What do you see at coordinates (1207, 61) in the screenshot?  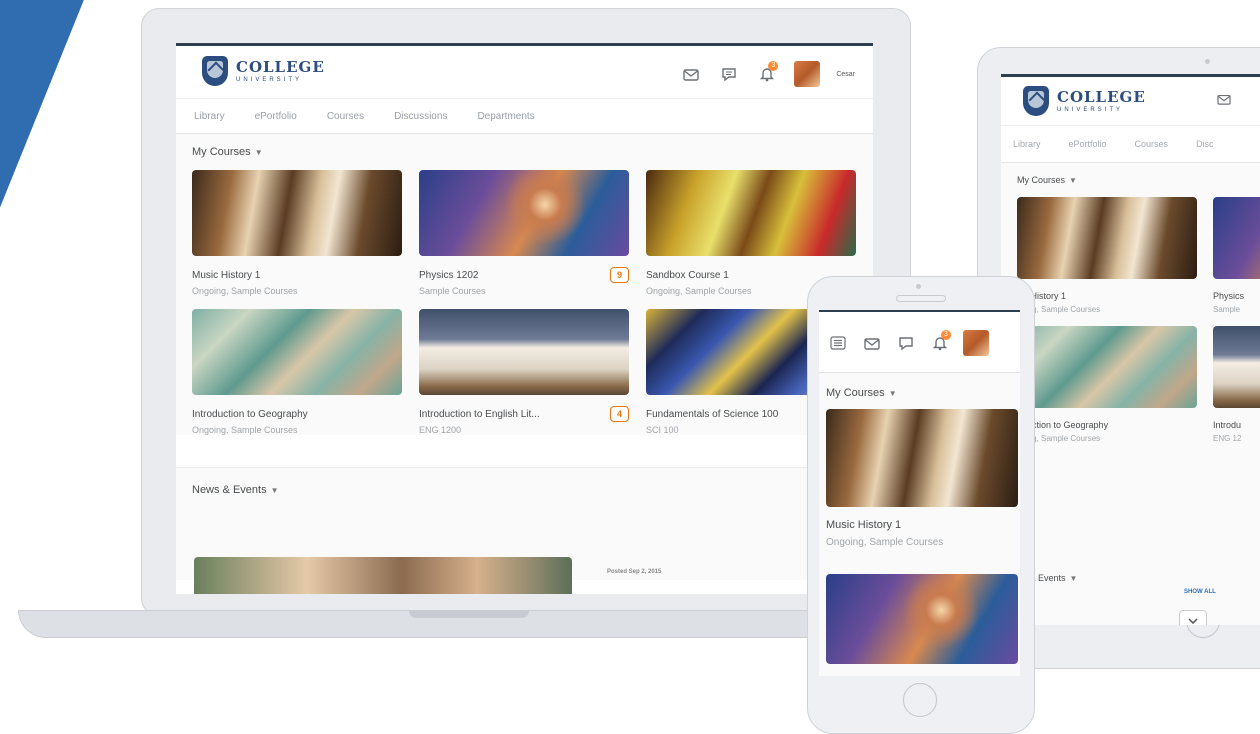 I see `tablet-camera` at bounding box center [1207, 61].